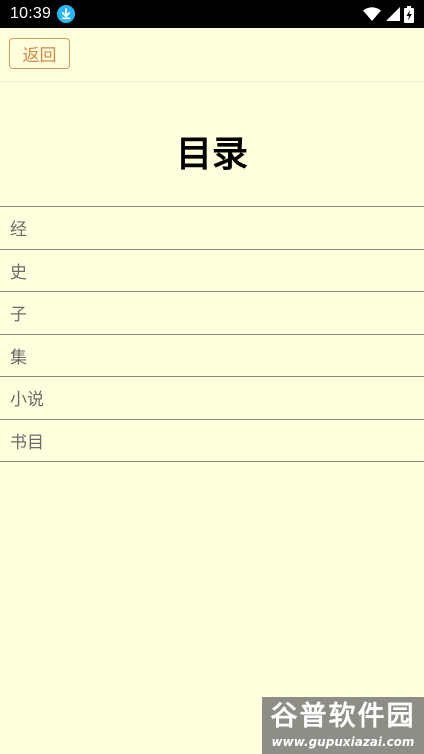 This screenshot has width=424, height=754. Describe the element at coordinates (409, 14) in the screenshot. I see `battery-charging-icon` at that location.